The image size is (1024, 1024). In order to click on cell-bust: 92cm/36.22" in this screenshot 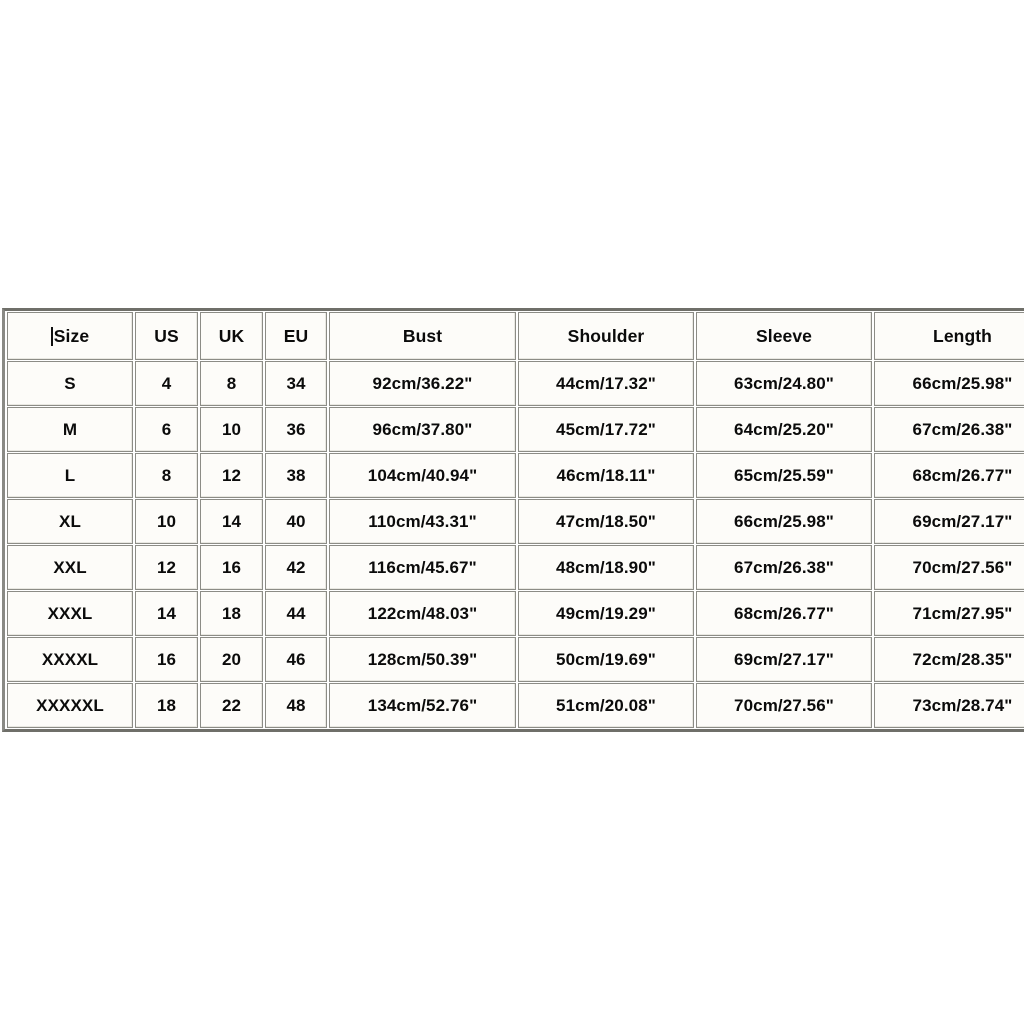, I will do `click(422, 383)`.